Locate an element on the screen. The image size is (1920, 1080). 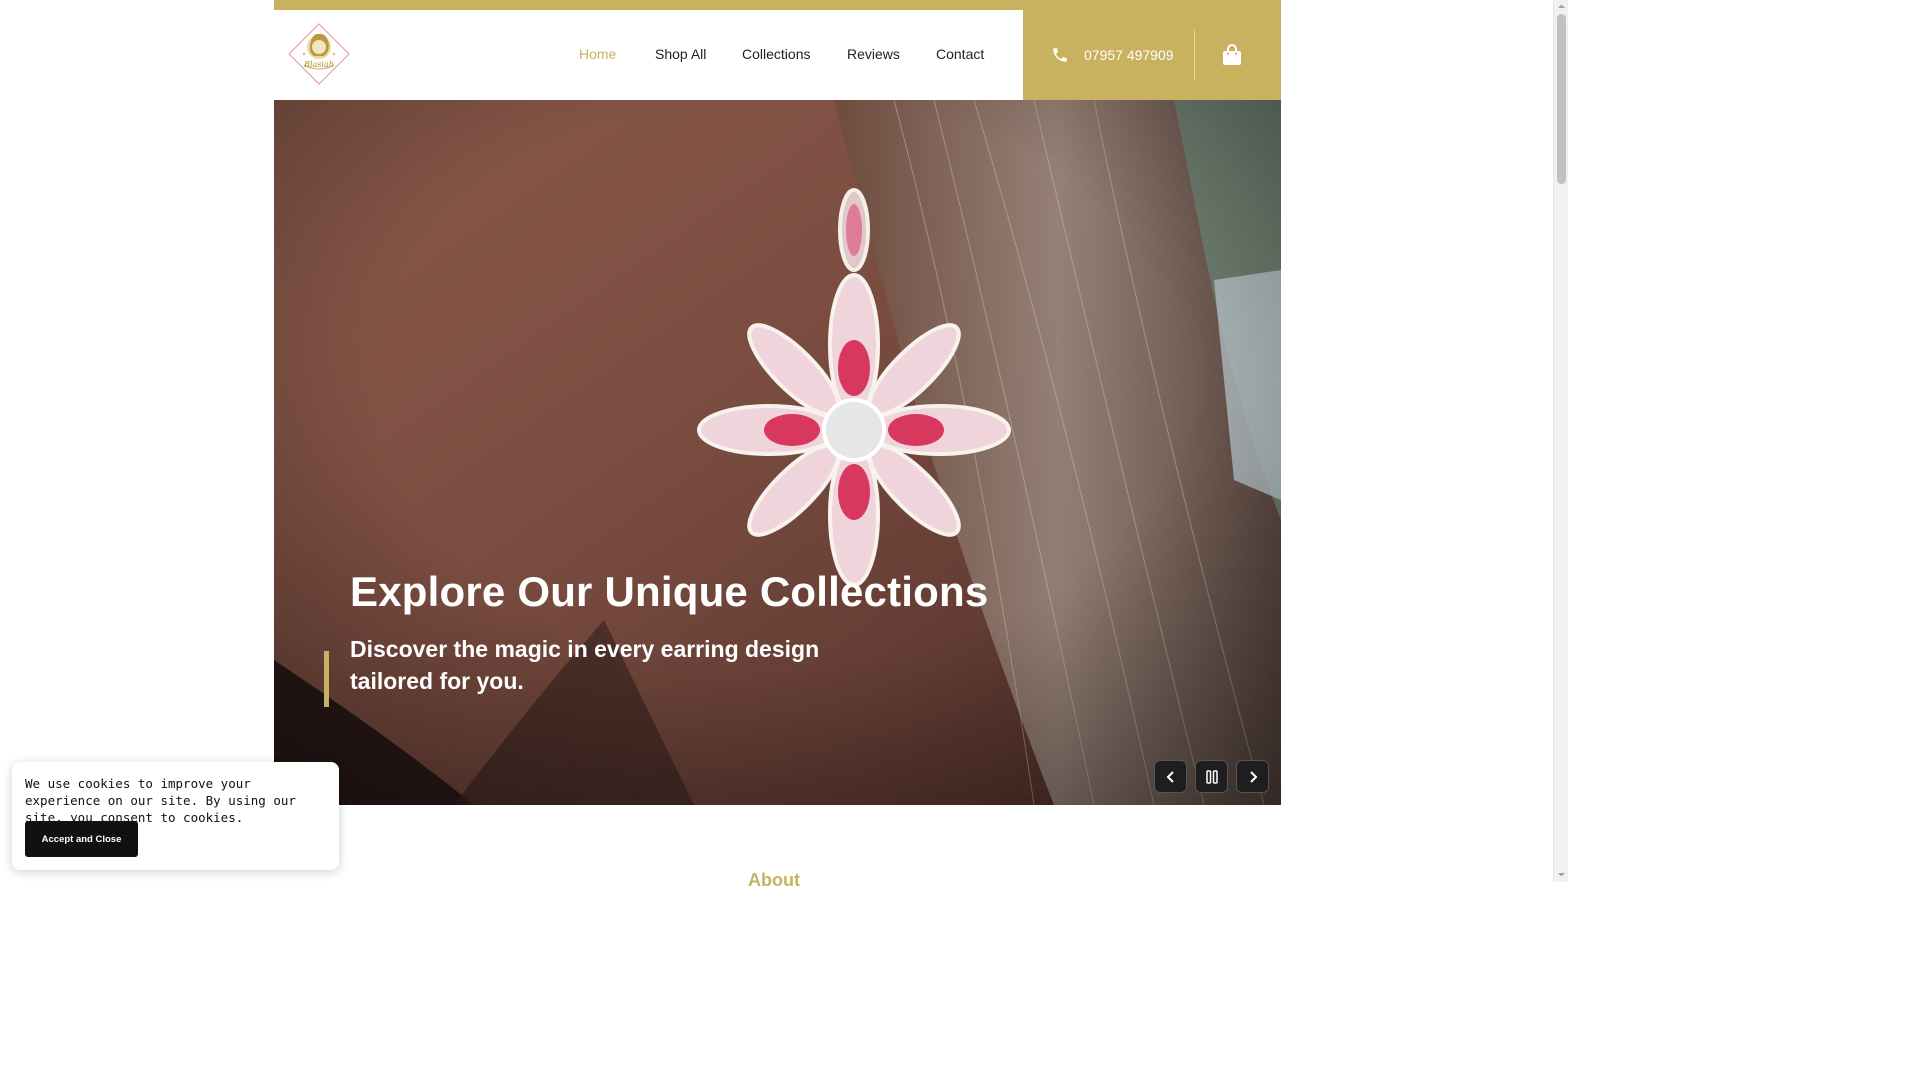
nav-home: Home is located at coordinates (597, 54).